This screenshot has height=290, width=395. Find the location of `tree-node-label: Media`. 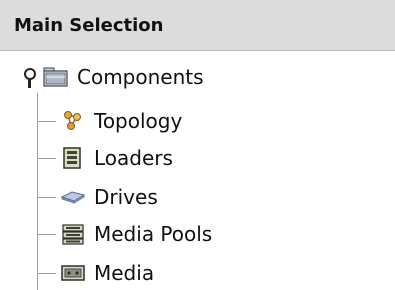

tree-node-label: Media is located at coordinates (124, 273).